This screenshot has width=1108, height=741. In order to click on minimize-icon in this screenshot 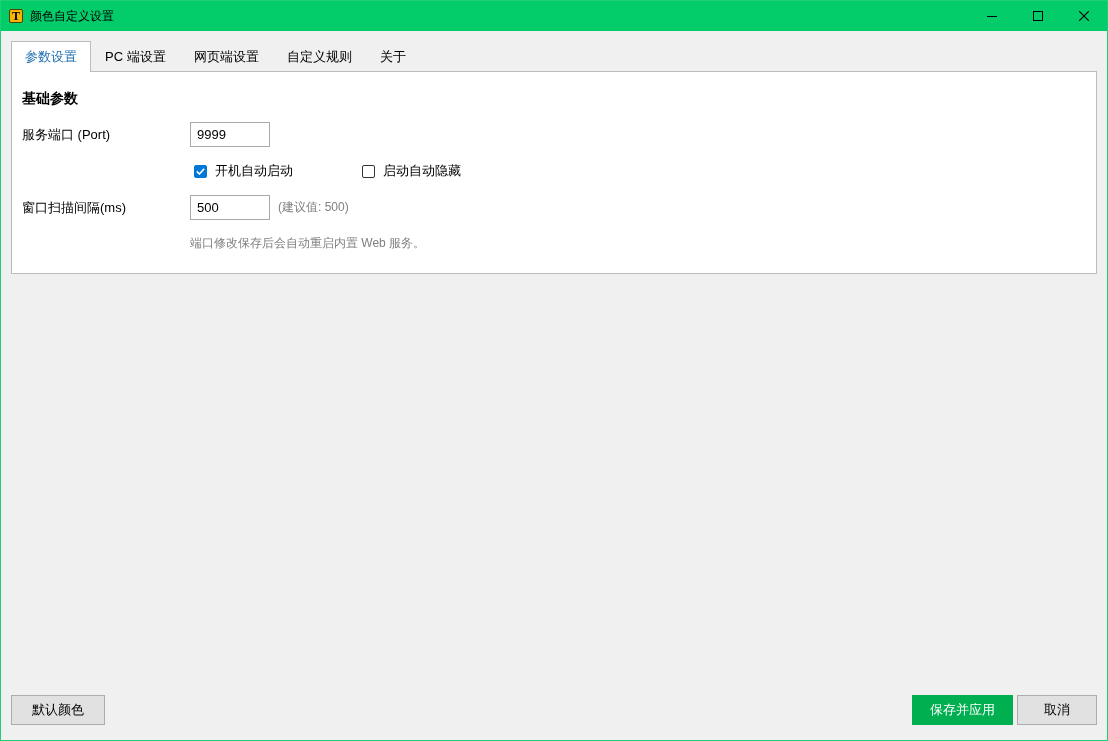, I will do `click(992, 16)`.